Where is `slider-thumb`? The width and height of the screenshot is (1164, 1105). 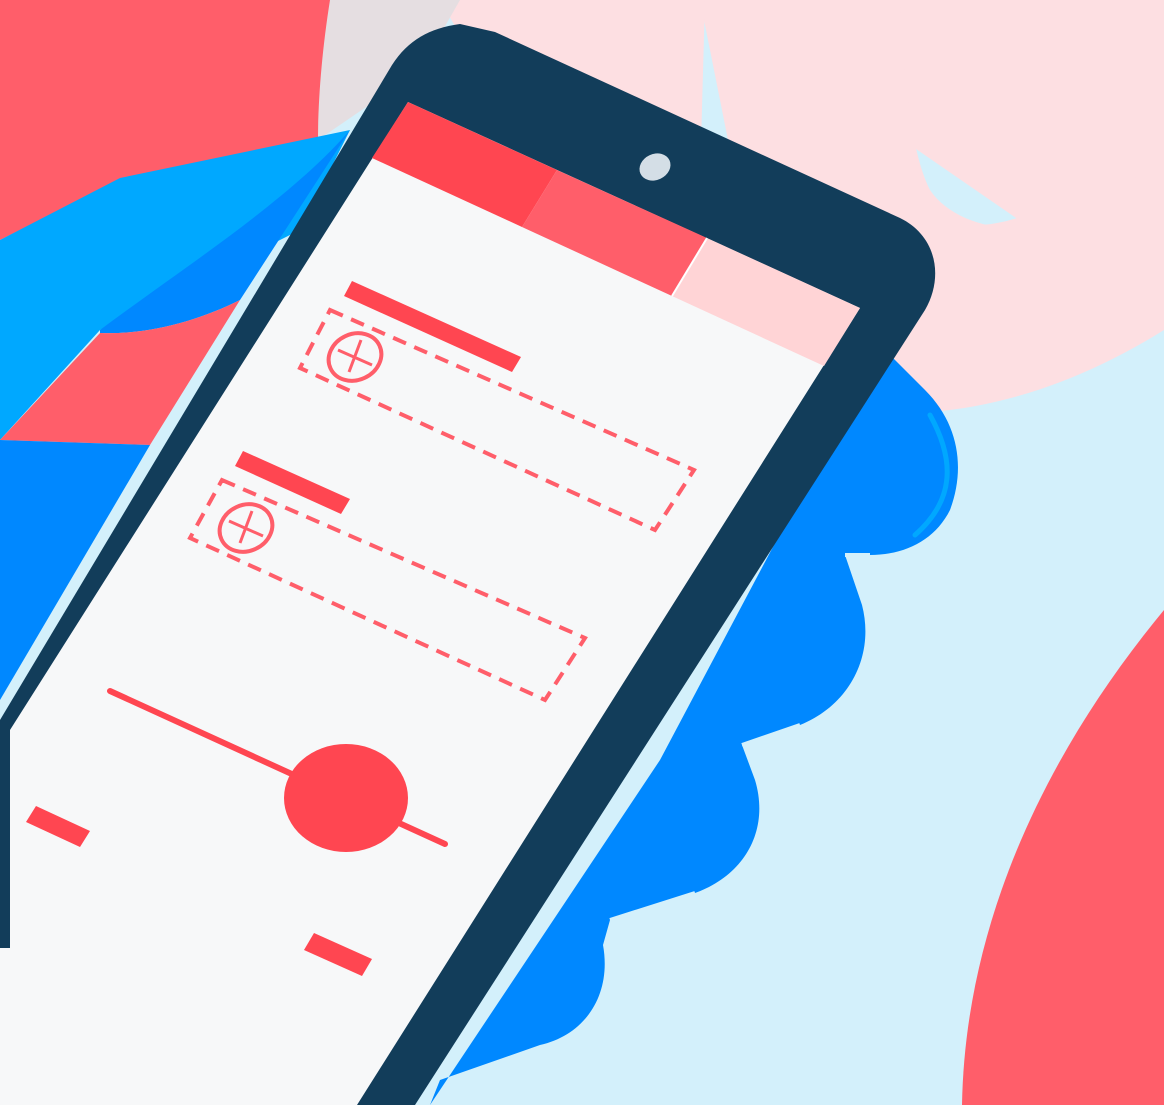
slider-thumb is located at coordinates (346, 798).